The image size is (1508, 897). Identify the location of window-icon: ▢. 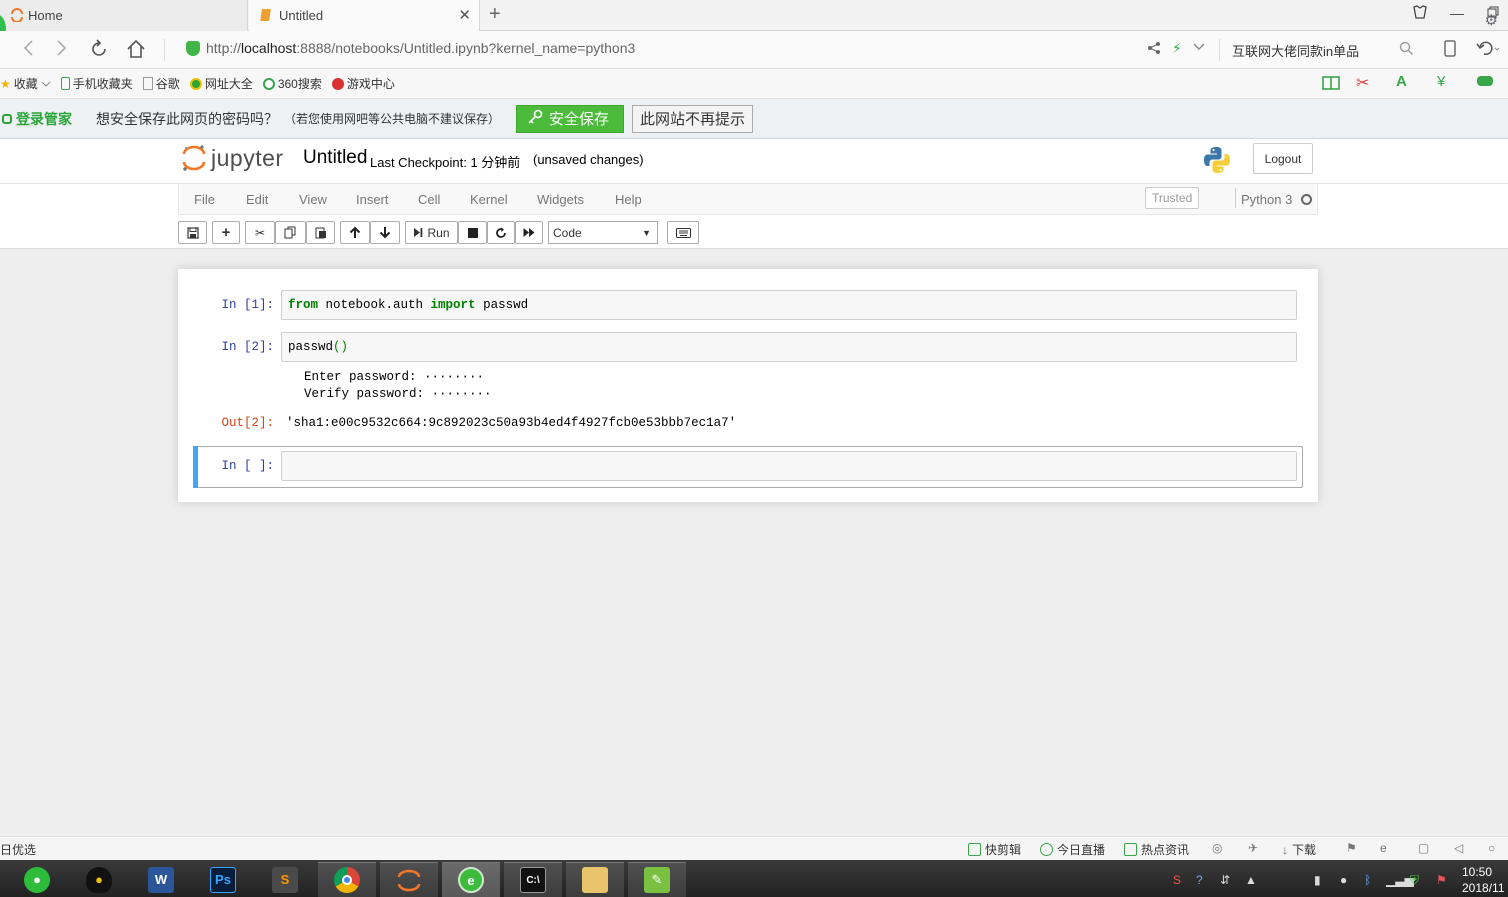
(1423, 848).